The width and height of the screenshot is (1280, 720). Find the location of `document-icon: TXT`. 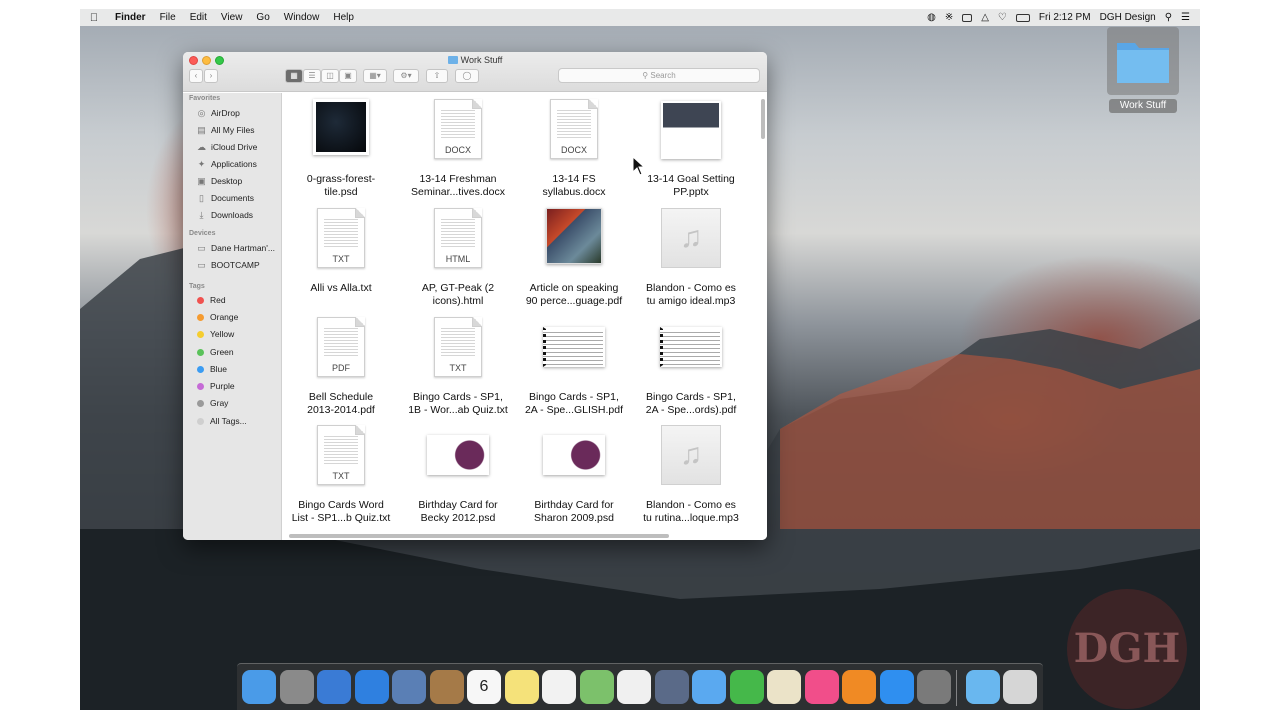

document-icon: TXT is located at coordinates (341, 455).